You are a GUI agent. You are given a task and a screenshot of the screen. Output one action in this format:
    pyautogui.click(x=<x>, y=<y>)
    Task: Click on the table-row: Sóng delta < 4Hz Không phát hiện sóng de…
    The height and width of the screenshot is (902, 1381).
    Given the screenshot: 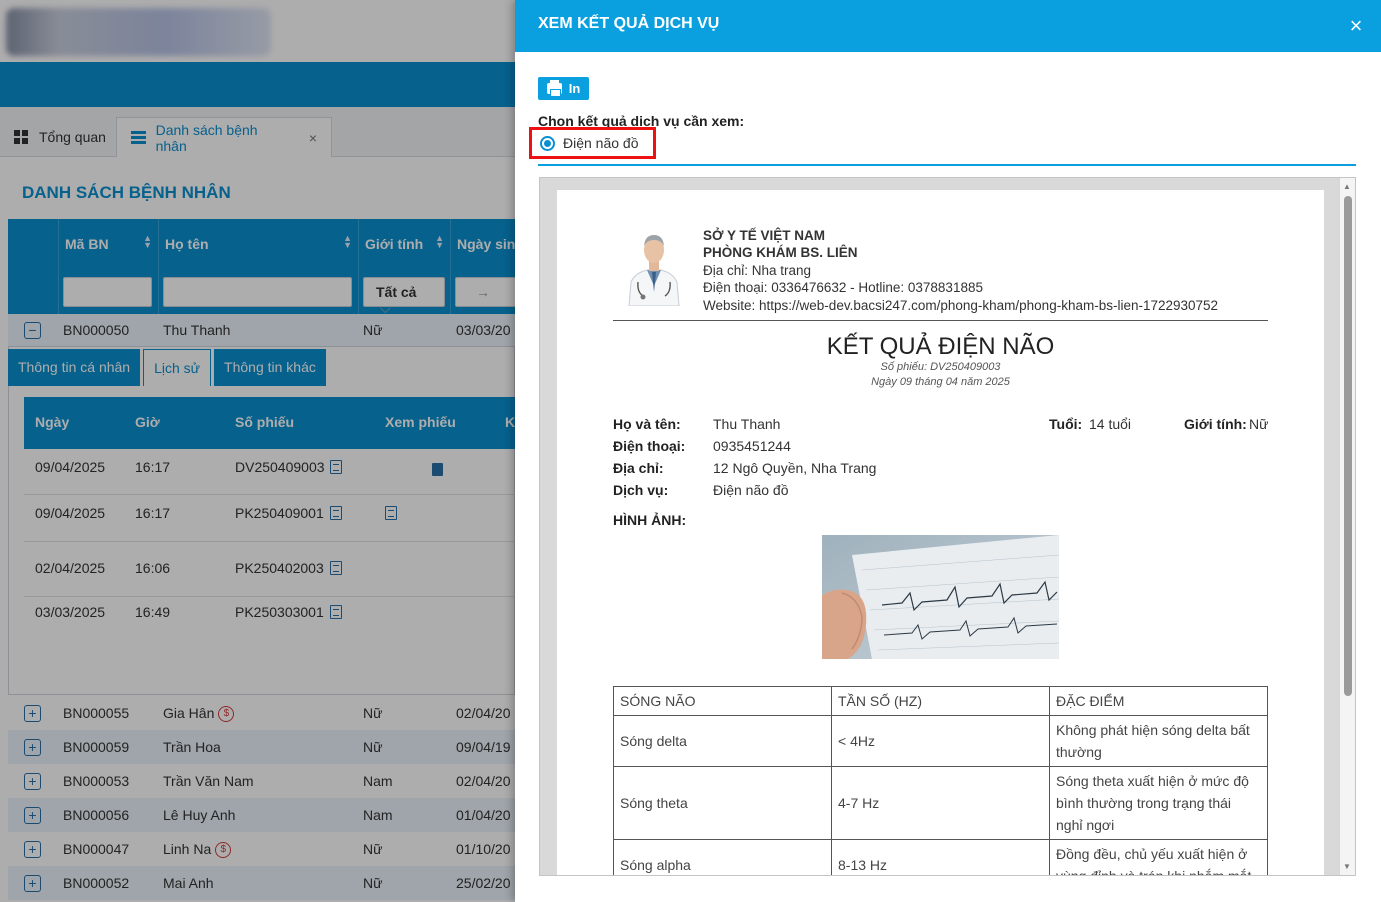 What is the action you would take?
    pyautogui.click(x=940, y=741)
    